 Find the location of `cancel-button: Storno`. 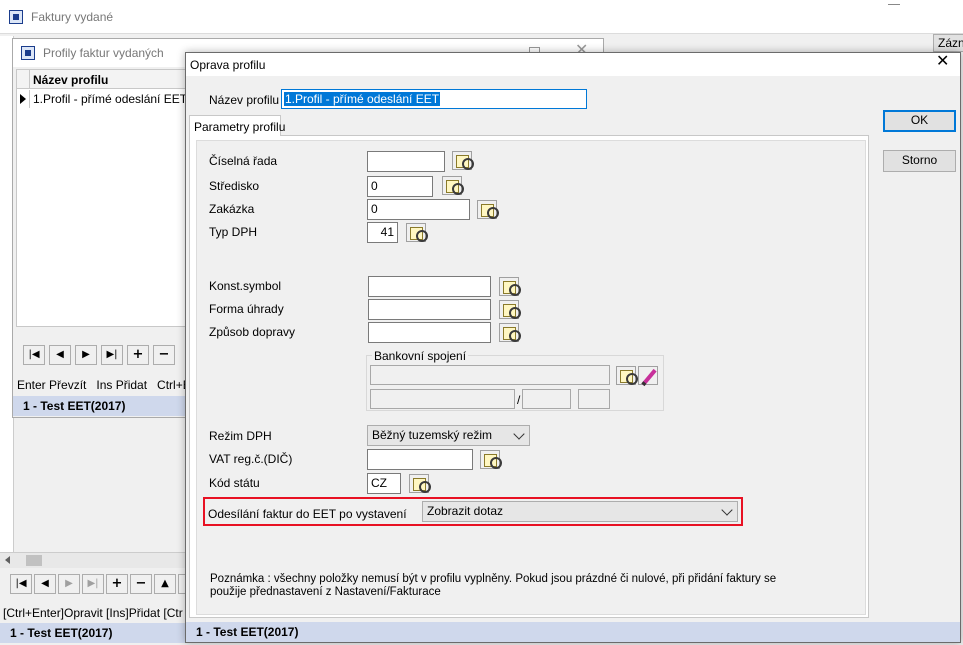

cancel-button: Storno is located at coordinates (919, 161).